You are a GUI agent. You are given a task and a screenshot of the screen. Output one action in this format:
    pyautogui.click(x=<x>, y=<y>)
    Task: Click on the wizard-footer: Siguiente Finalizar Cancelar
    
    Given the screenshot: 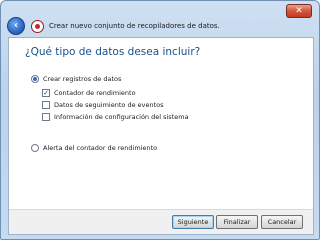 What is the action you would take?
    pyautogui.click(x=161, y=221)
    